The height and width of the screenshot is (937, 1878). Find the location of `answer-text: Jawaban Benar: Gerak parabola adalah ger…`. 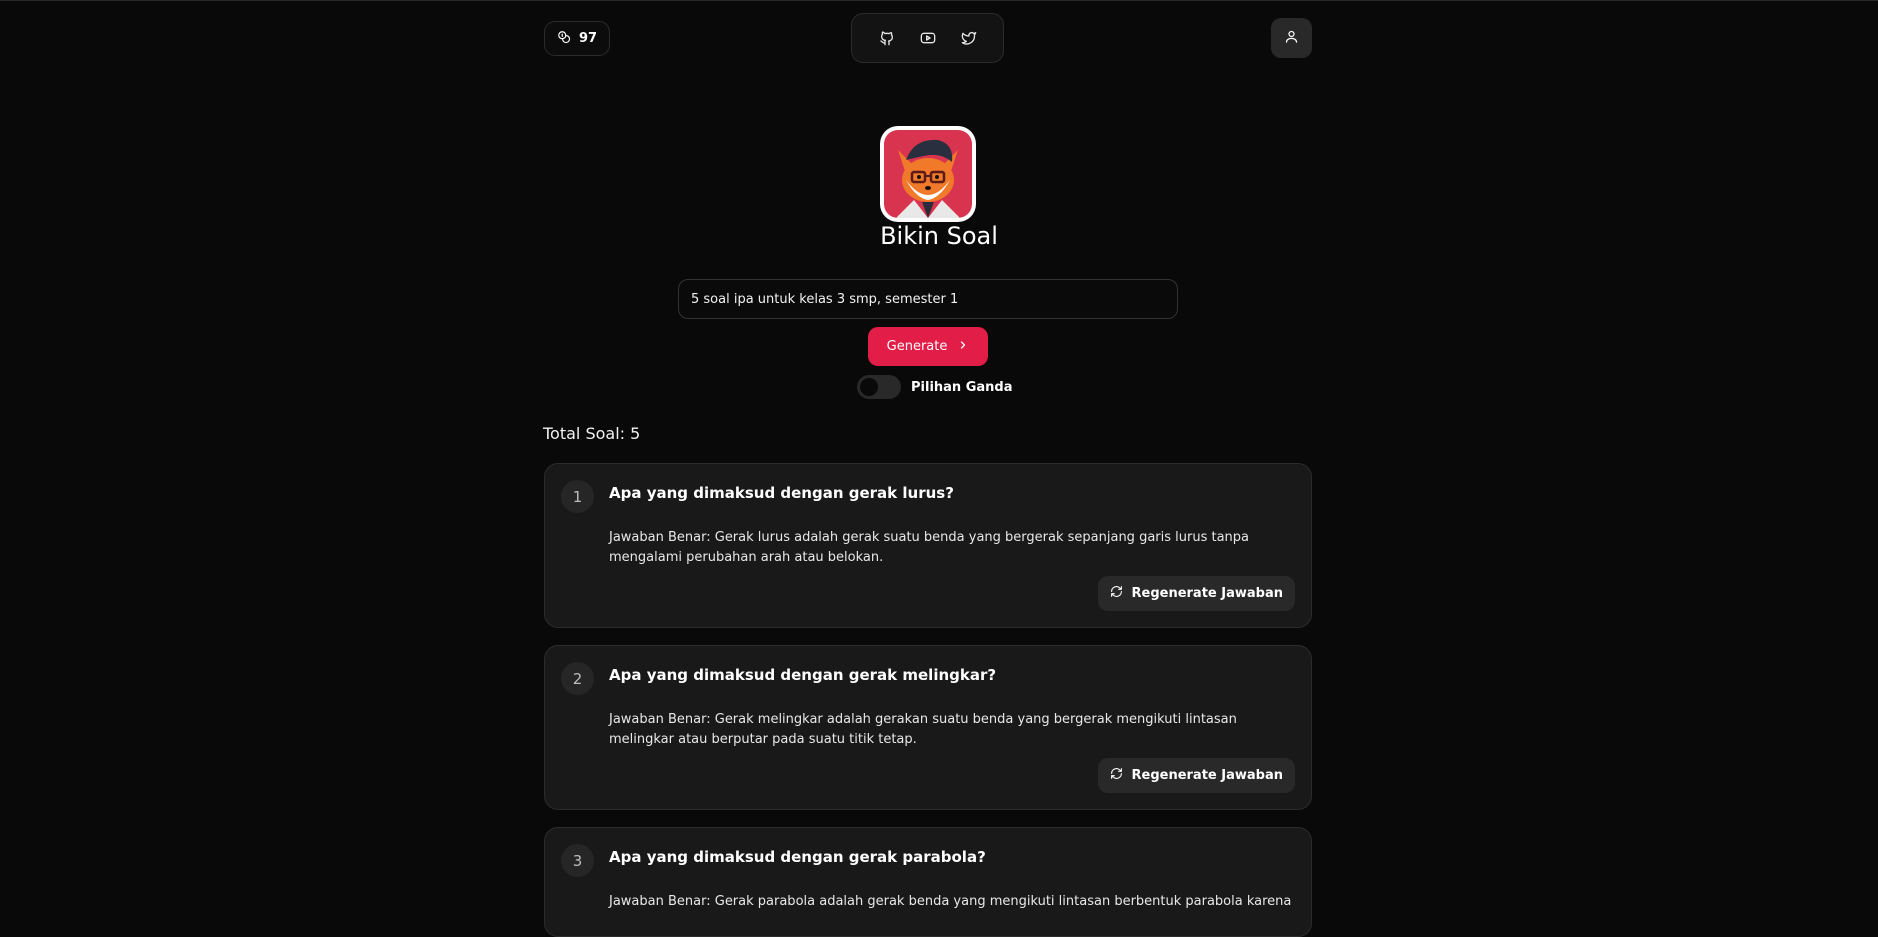

answer-text: Jawaban Benar: Gerak parabola adalah ger… is located at coordinates (950, 901).